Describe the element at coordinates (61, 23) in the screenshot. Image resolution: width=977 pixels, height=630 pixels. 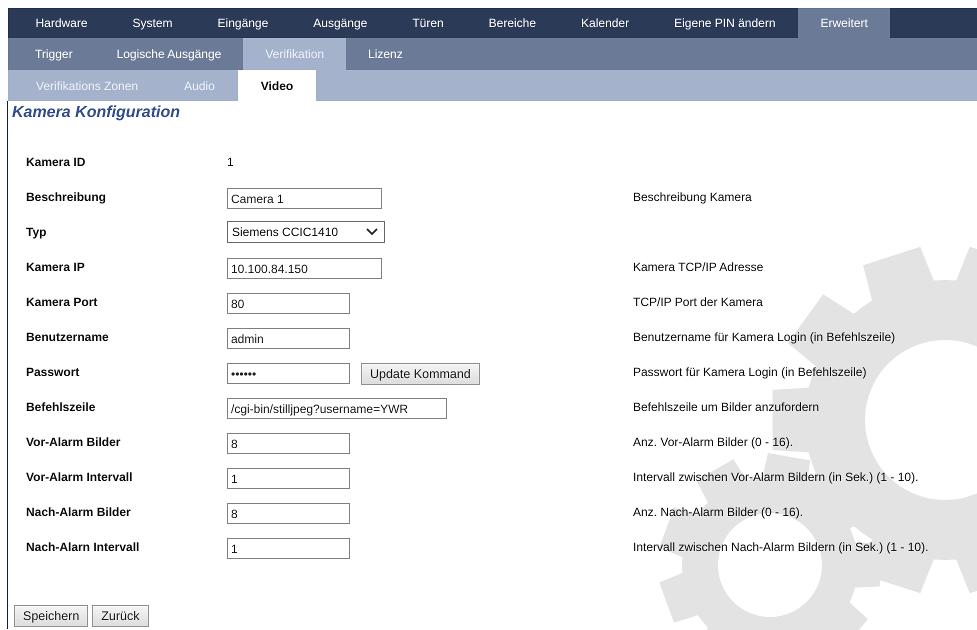
I see `menu-tab: Hardware` at that location.